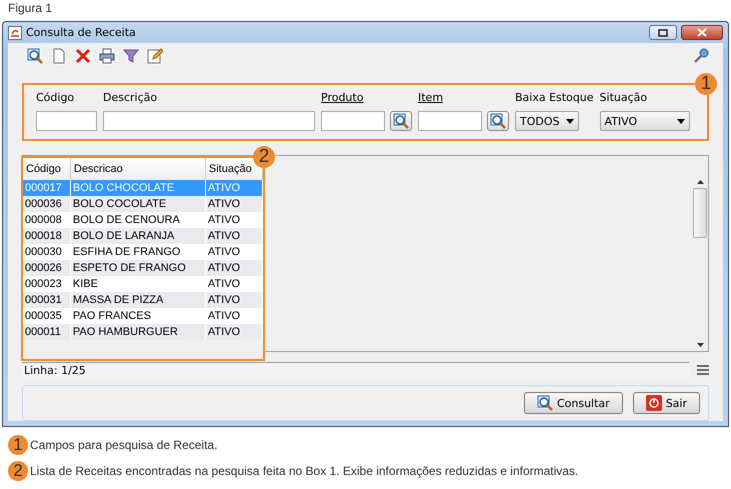 This screenshot has width=731, height=489. What do you see at coordinates (138, 316) in the screenshot?
I see `table-cell: PAO FRANCES` at bounding box center [138, 316].